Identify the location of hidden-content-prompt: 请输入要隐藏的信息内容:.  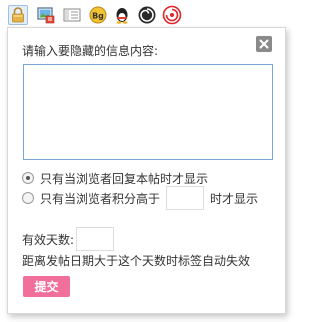
(90, 51).